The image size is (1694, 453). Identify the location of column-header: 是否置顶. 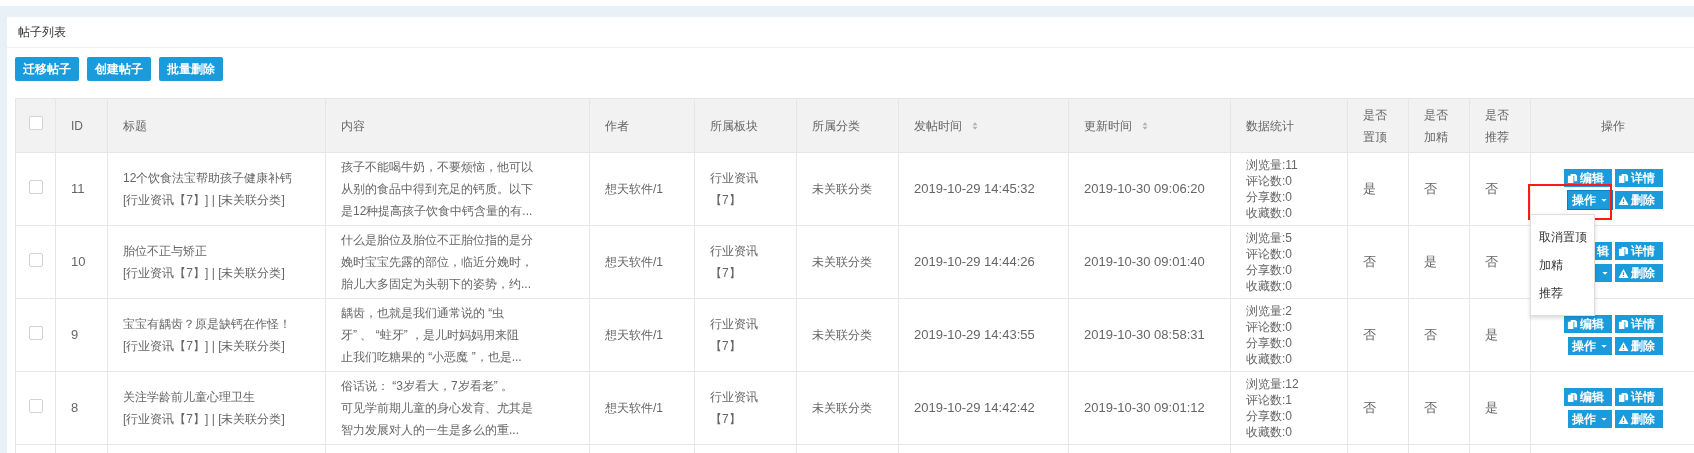
(1375, 126).